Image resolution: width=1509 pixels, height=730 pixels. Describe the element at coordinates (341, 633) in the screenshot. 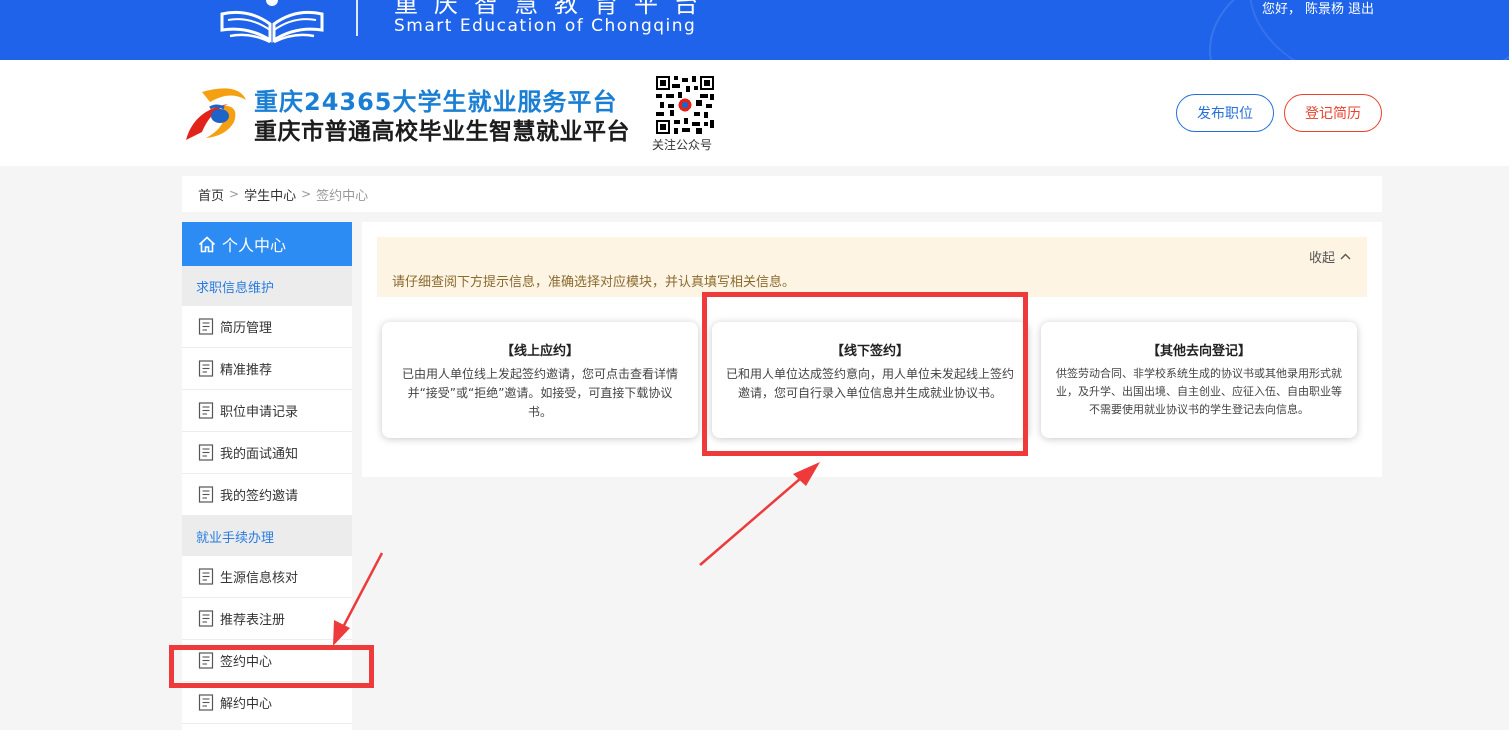

I see `arrow-head-icon` at that location.